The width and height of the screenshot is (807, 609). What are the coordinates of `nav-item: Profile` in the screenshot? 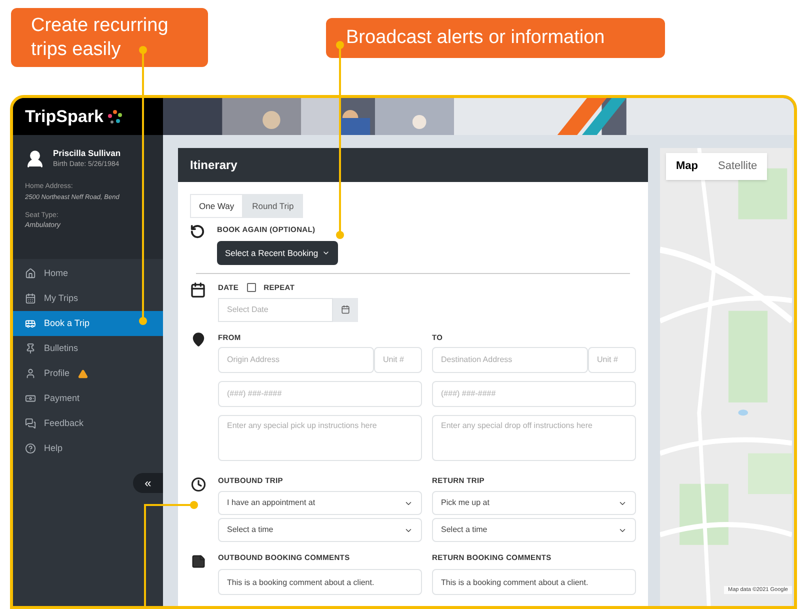 It's located at (88, 373).